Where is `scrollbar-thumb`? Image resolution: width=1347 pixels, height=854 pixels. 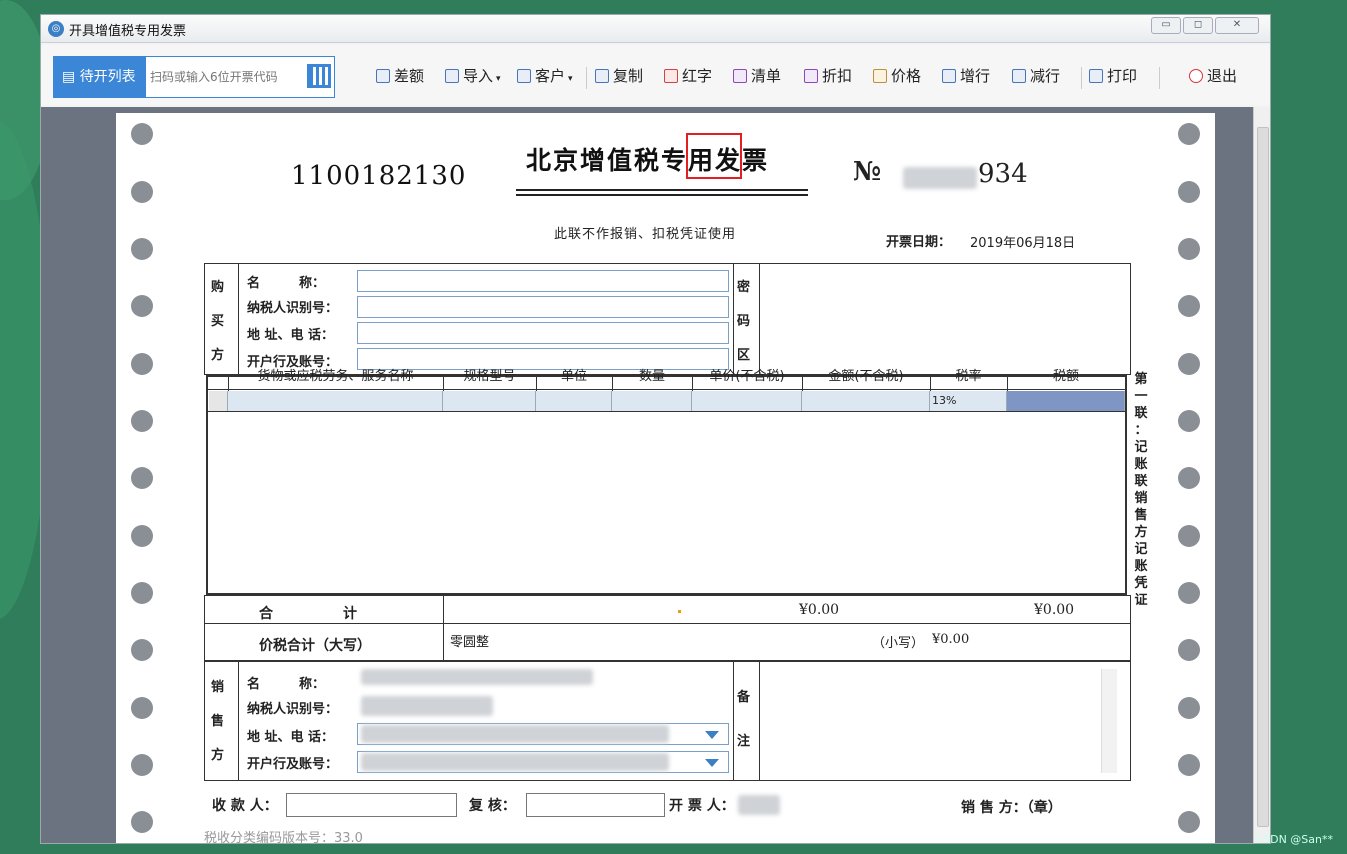
scrollbar-thumb is located at coordinates (1263, 477).